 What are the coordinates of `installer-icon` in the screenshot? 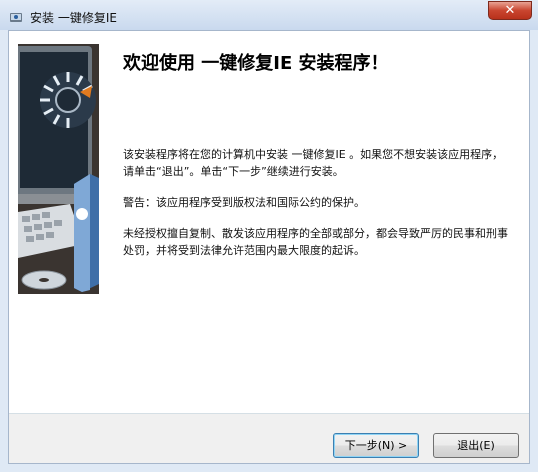 It's located at (16, 16).